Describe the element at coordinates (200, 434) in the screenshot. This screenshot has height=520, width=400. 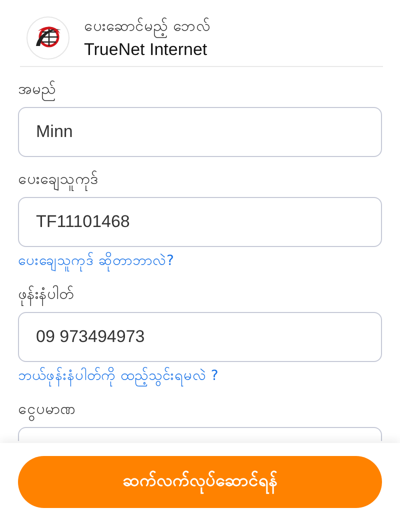
I see `input-field` at that location.